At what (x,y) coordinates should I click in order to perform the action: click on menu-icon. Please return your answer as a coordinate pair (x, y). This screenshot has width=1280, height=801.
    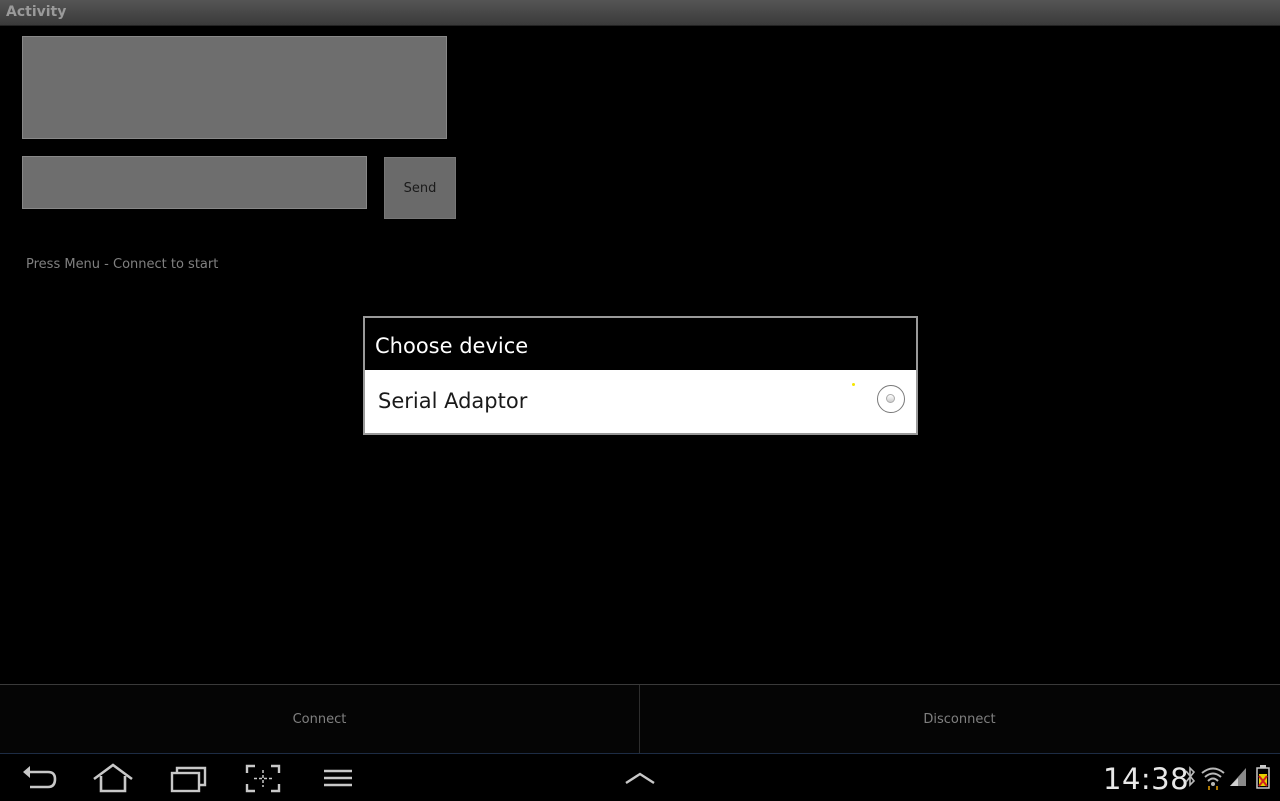
    Looking at the image, I should click on (338, 778).